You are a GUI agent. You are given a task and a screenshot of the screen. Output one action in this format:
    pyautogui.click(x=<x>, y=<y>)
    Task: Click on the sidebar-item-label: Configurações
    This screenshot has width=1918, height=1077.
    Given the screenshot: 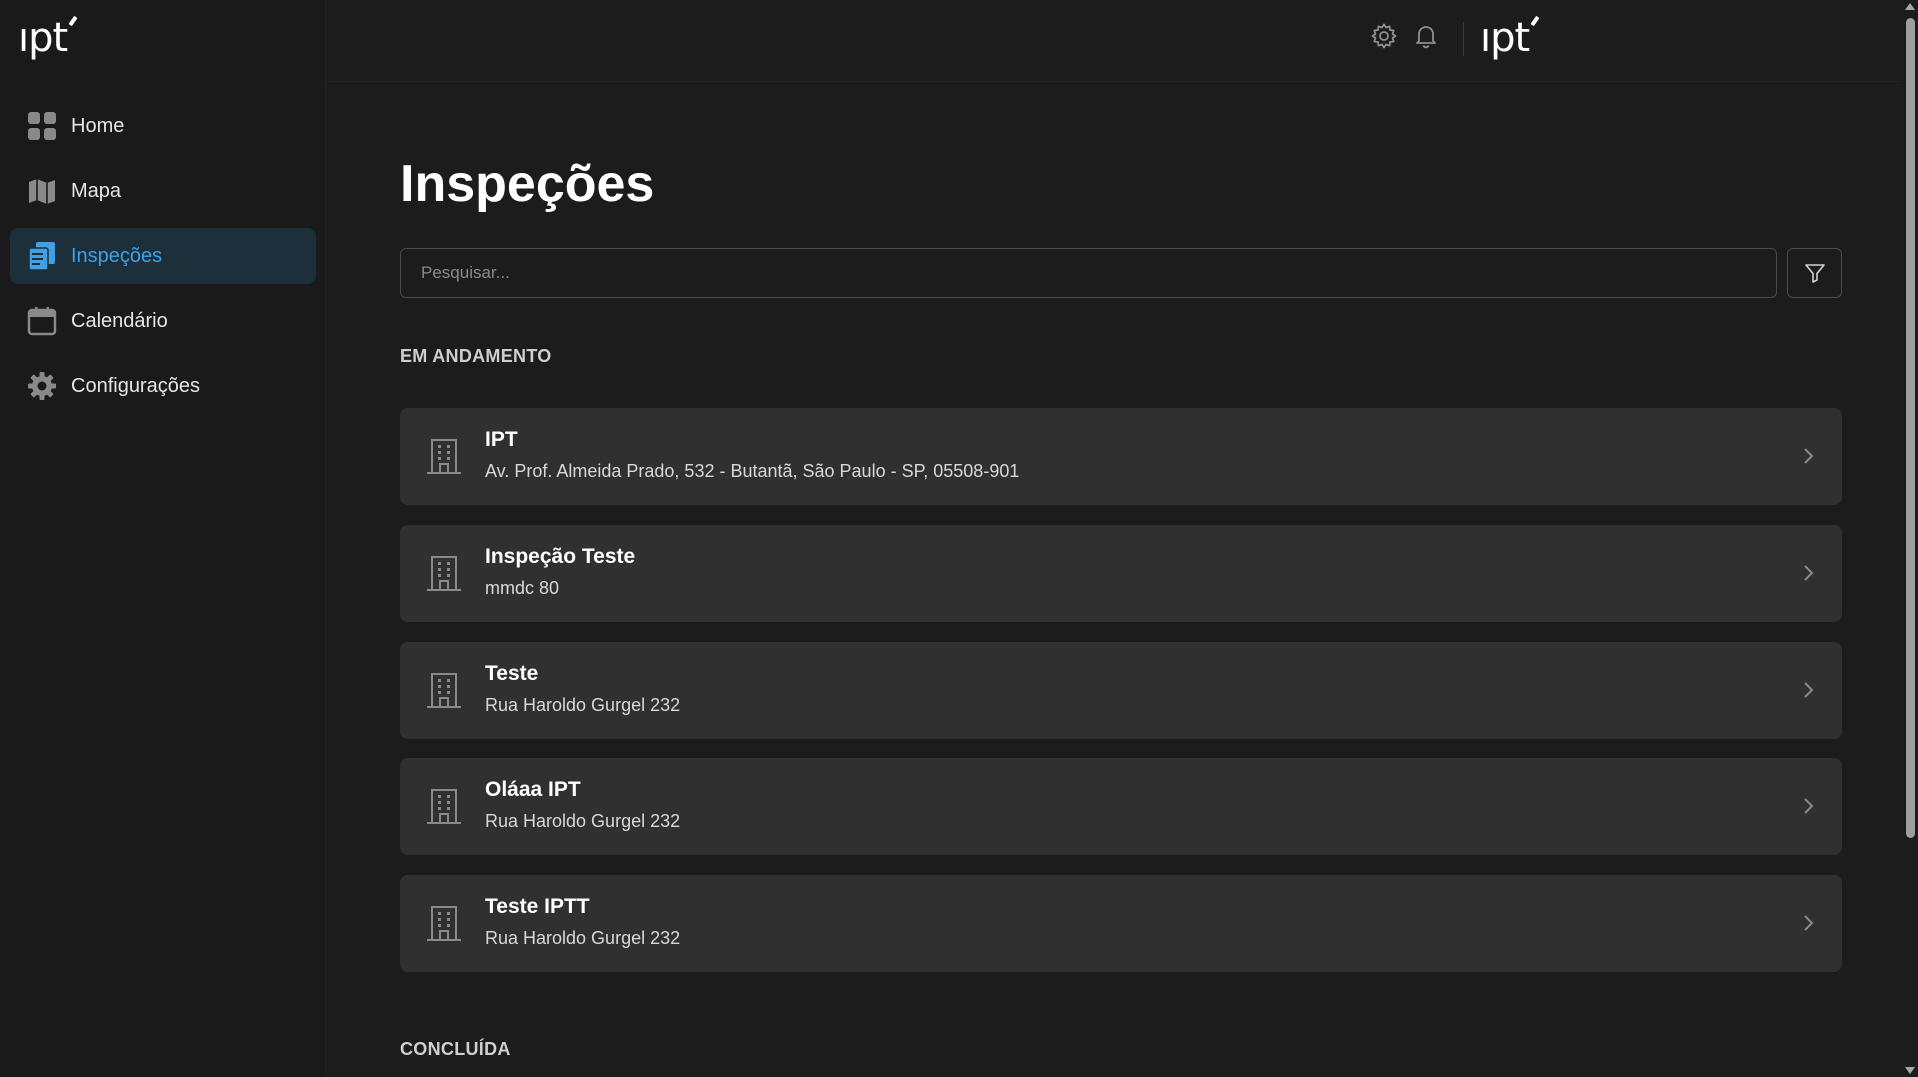 What is the action you would take?
    pyautogui.click(x=135, y=385)
    